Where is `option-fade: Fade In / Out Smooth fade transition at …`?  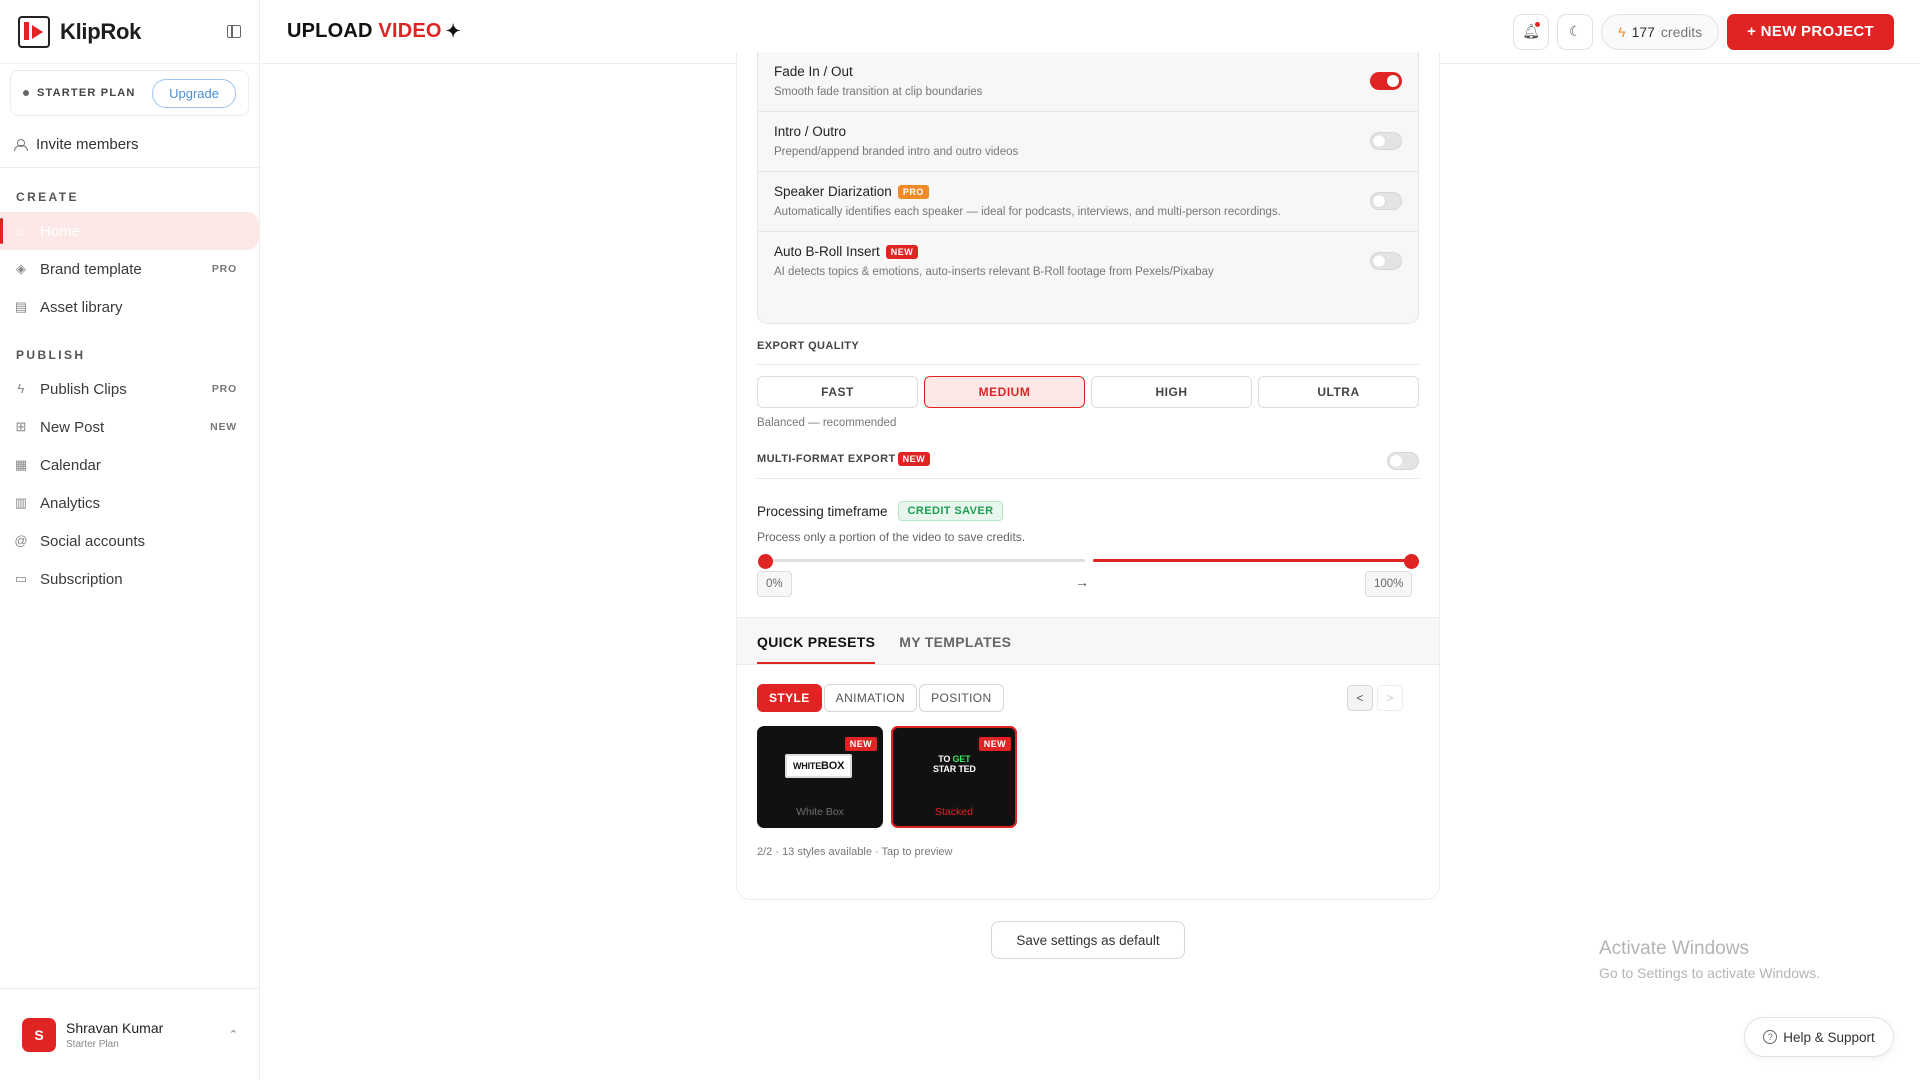 option-fade: Fade In / Out Smooth fade transition at … is located at coordinates (1088, 82).